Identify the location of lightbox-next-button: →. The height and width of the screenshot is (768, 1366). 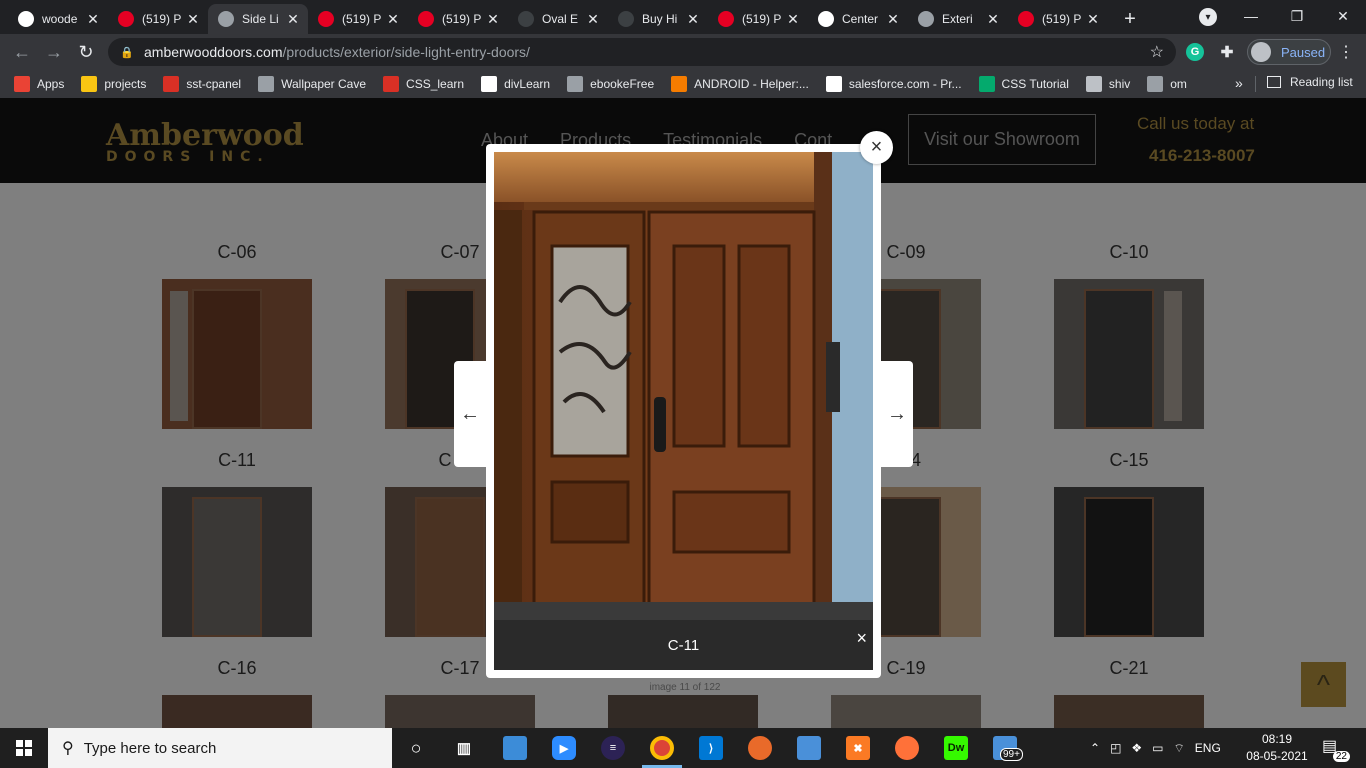
(897, 414).